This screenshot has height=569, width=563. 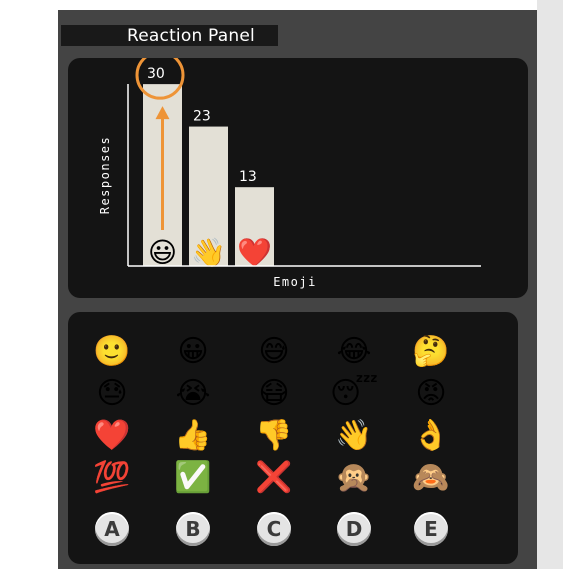 I want to click on emoji-option-r1-c4: 😂, so click(x=354, y=352).